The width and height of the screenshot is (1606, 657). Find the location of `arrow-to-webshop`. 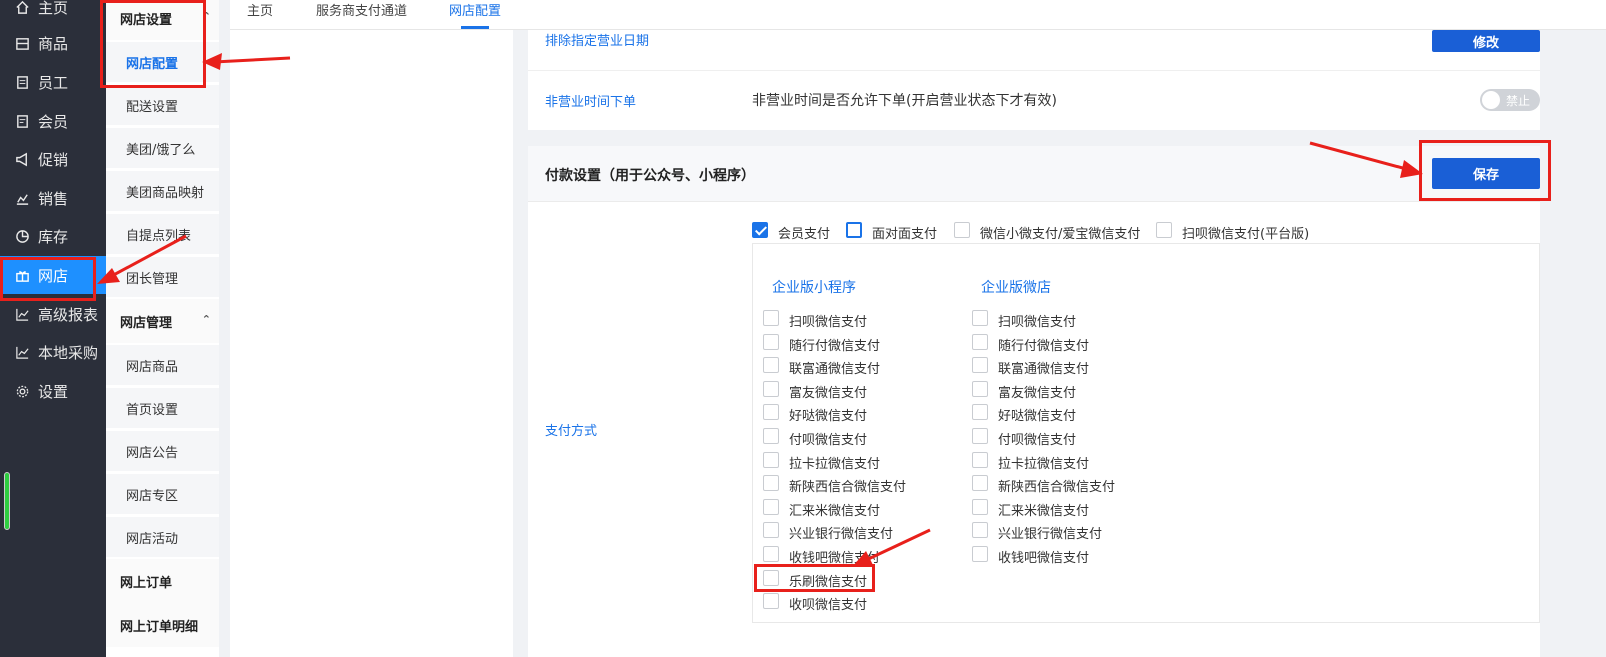

arrow-to-webshop is located at coordinates (142, 259).